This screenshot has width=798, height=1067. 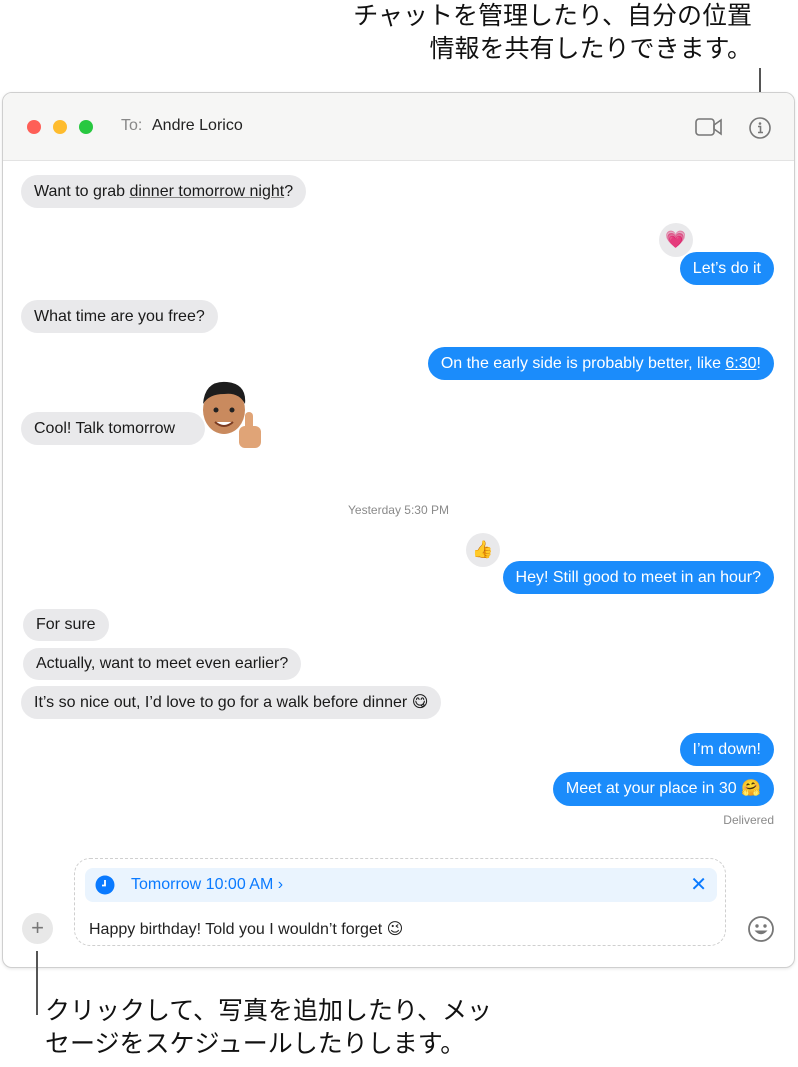 What do you see at coordinates (748, 820) in the screenshot?
I see `delivered-status: Delivered` at bounding box center [748, 820].